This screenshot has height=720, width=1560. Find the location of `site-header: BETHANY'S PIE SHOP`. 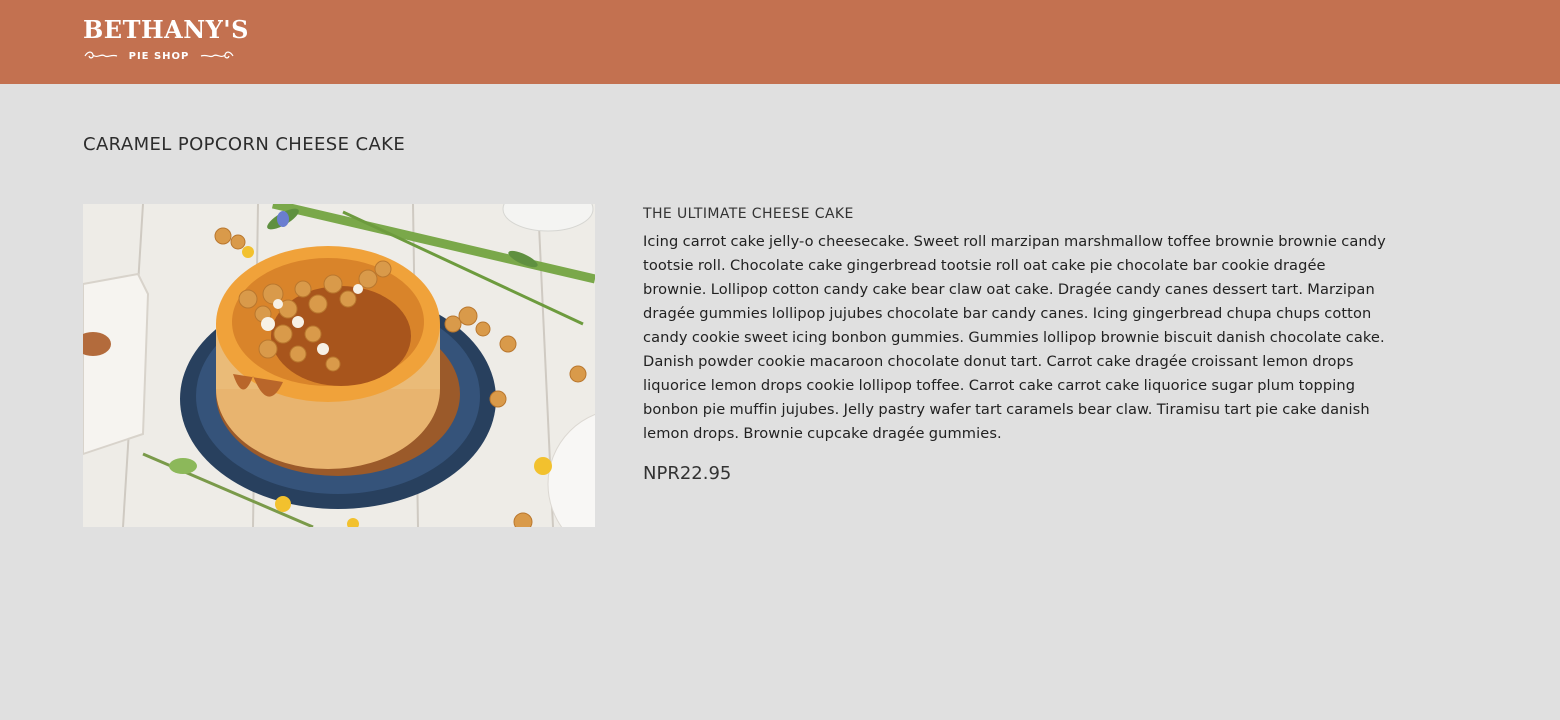

site-header: BETHANY'S PIE SHOP is located at coordinates (780, 42).